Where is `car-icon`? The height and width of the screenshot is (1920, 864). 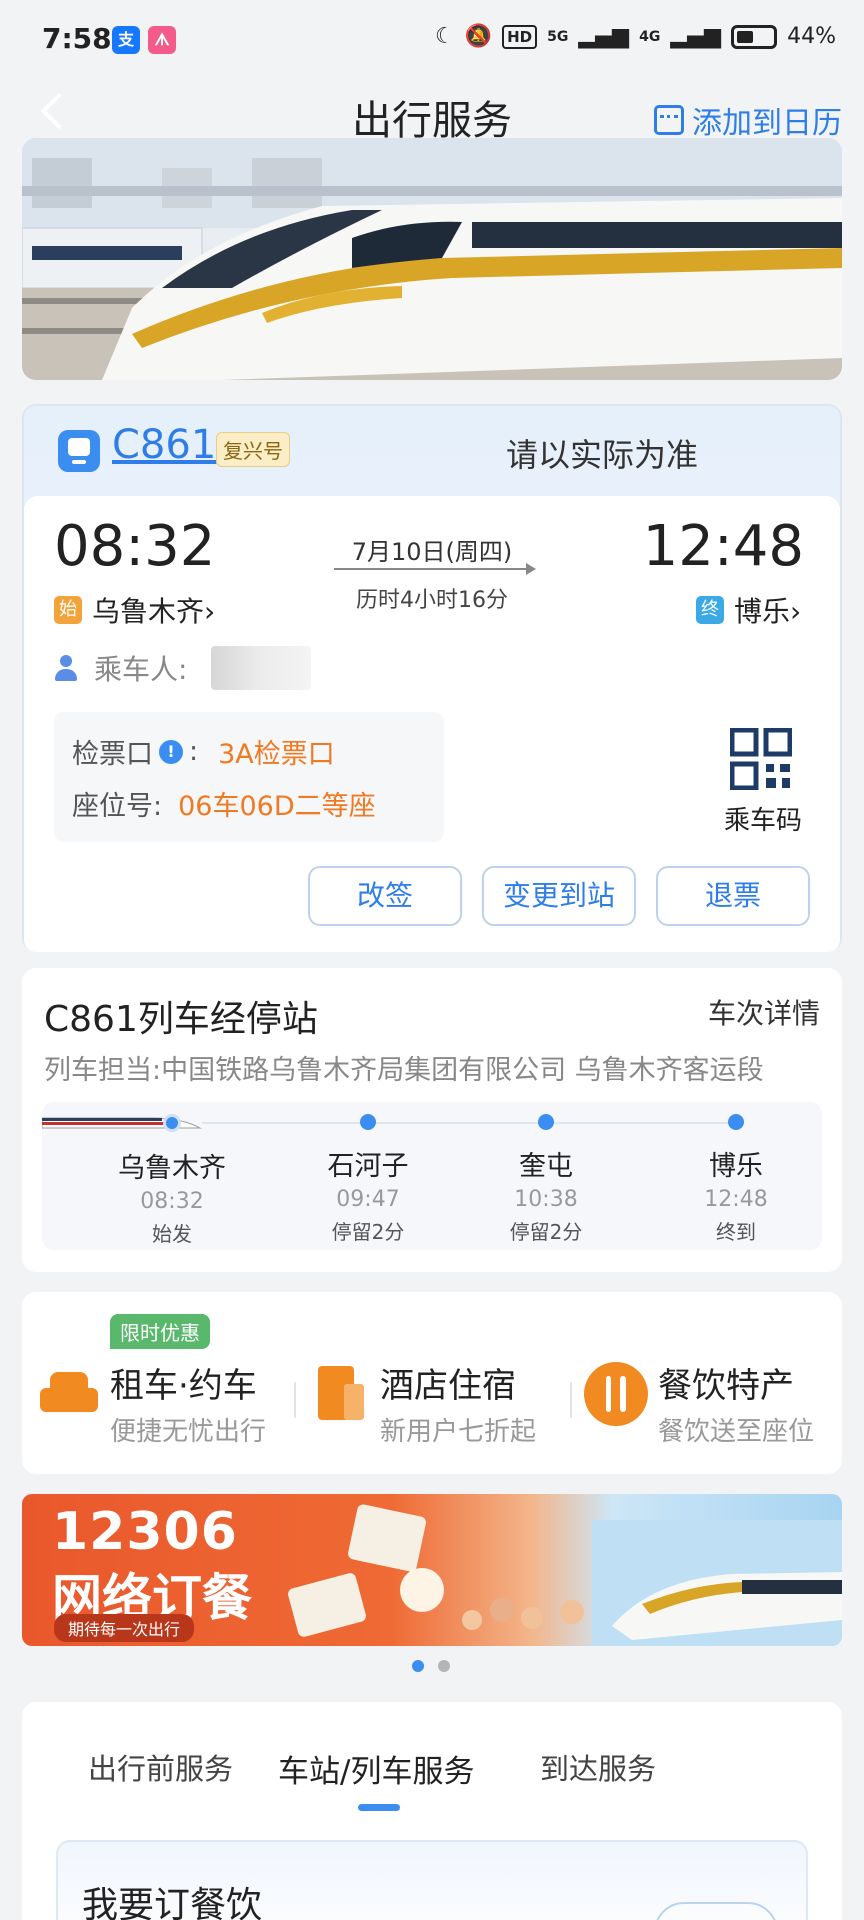
car-icon is located at coordinates (69, 1394).